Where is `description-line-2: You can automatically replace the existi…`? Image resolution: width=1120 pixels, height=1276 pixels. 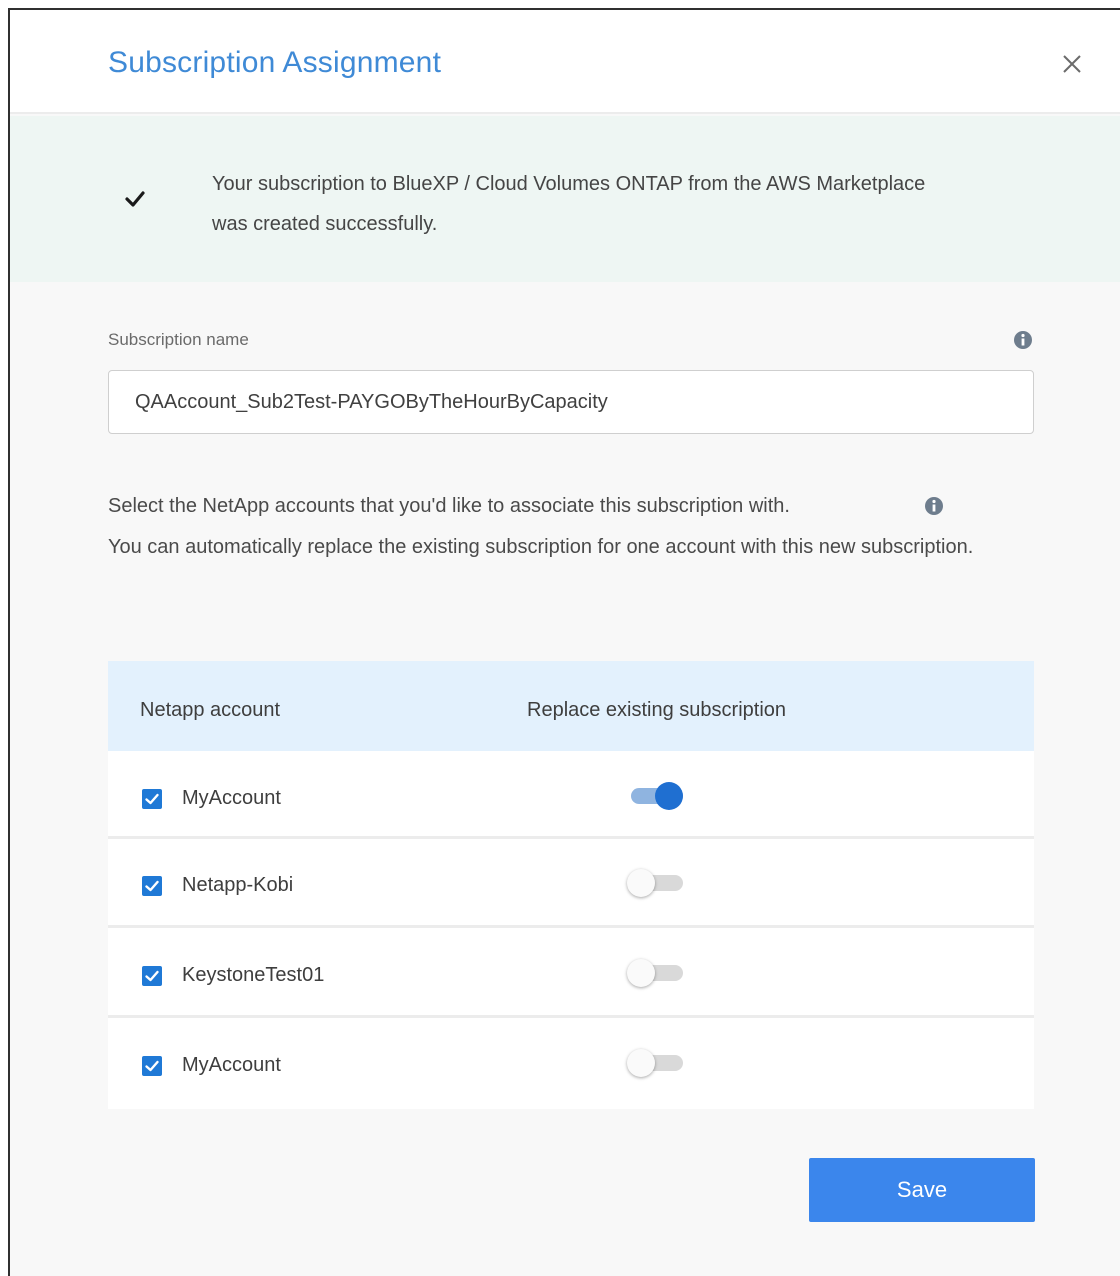
description-line-2: You can automatically replace the existi… is located at coordinates (541, 547).